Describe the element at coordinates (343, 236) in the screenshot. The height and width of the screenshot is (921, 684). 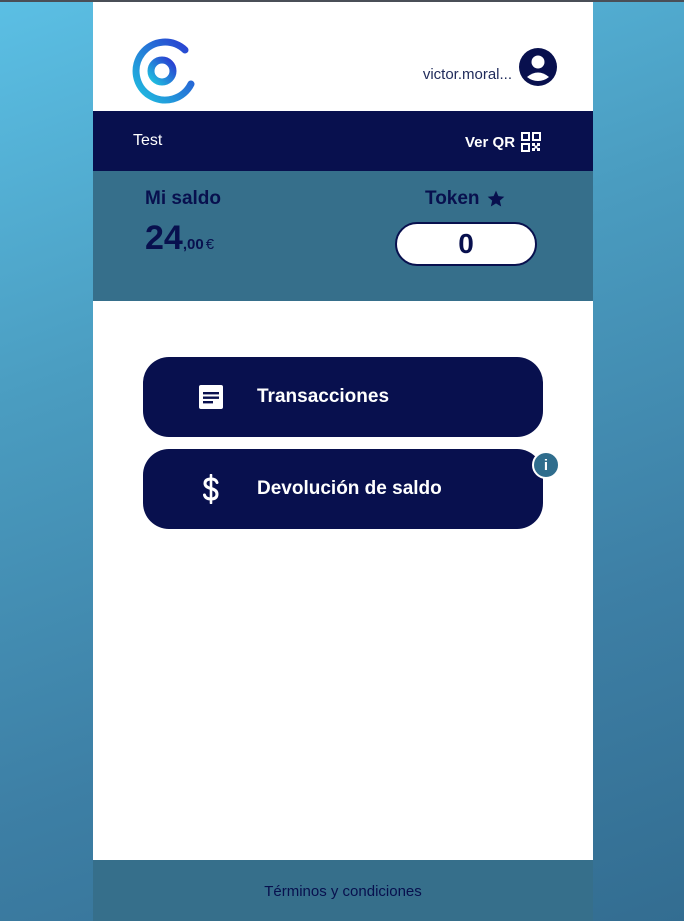
I see `balance-section: Mi saldo 24,00 € Token 0` at that location.